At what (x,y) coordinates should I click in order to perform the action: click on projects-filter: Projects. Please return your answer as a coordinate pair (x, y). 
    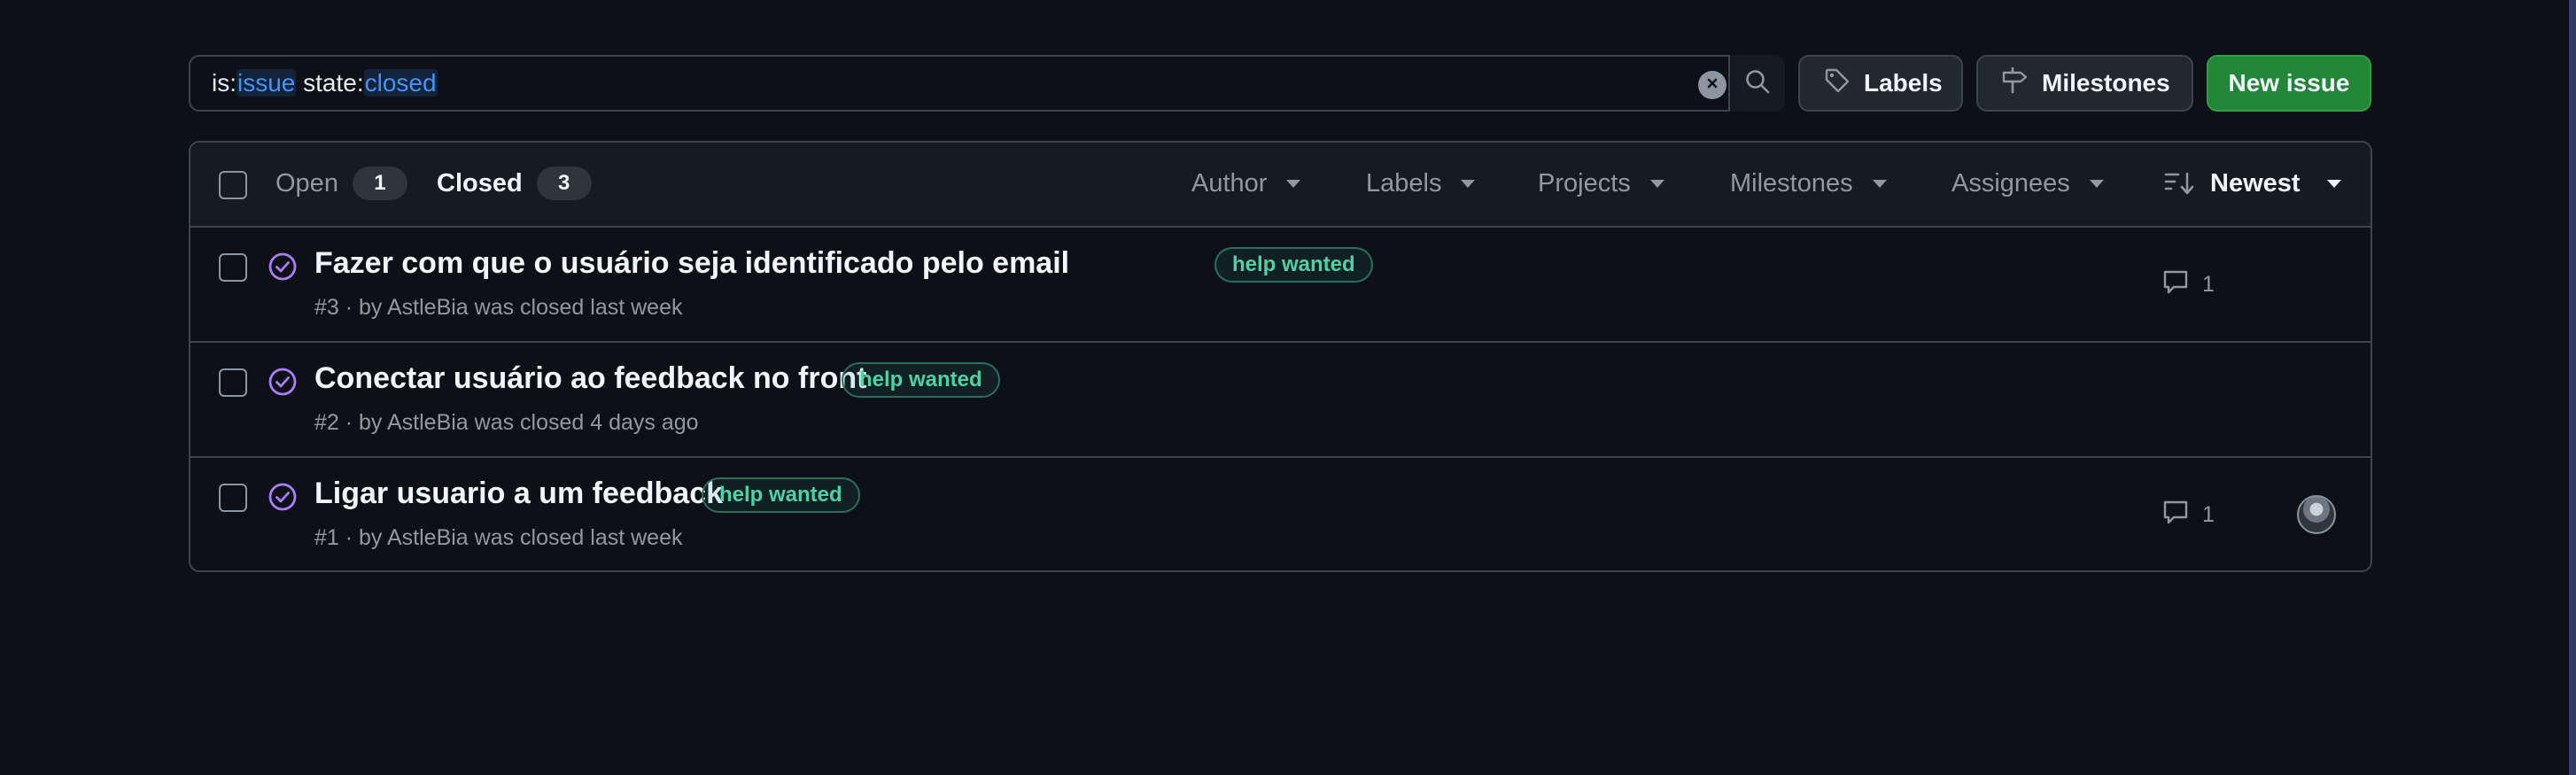
    Looking at the image, I should click on (1601, 183).